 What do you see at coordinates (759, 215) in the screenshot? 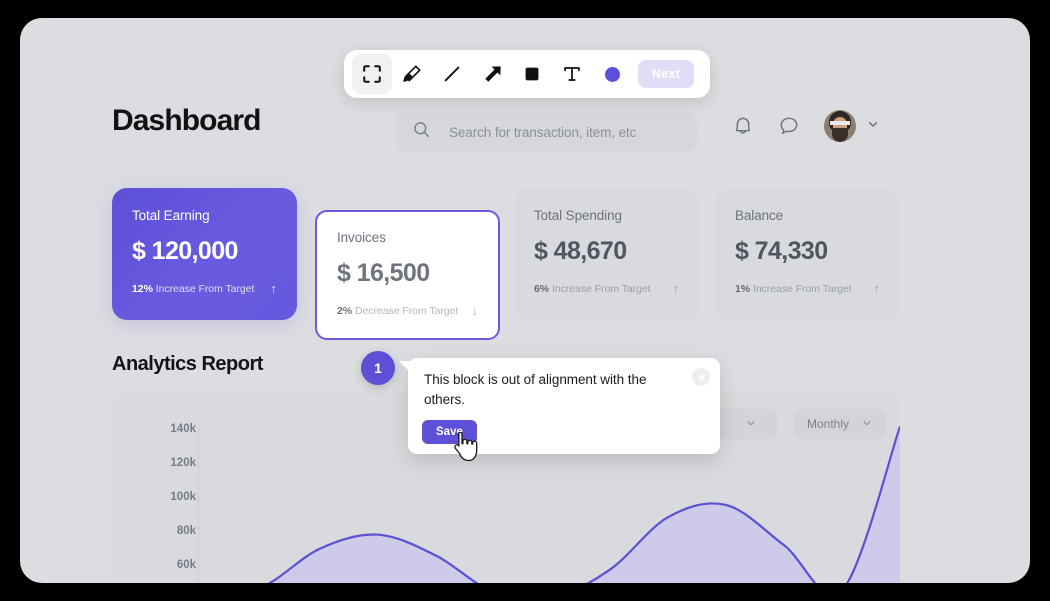
I see `card-label: Balance` at bounding box center [759, 215].